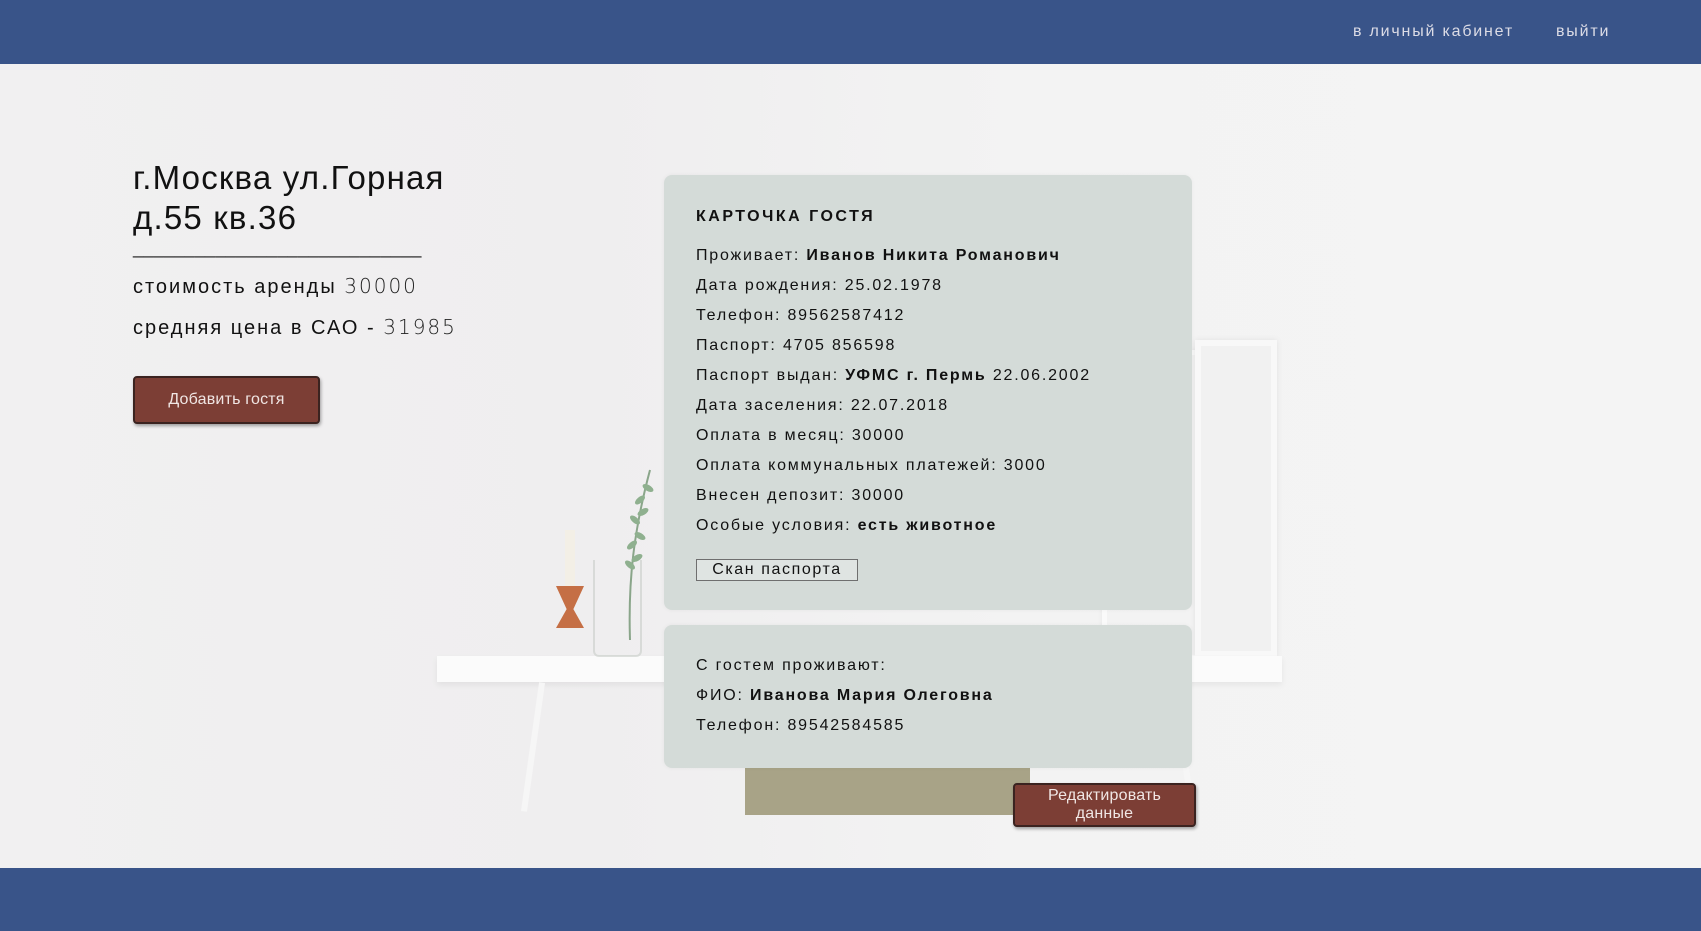 Image resolution: width=1701 pixels, height=931 pixels. I want to click on row-label: Особые условия:, so click(774, 525).